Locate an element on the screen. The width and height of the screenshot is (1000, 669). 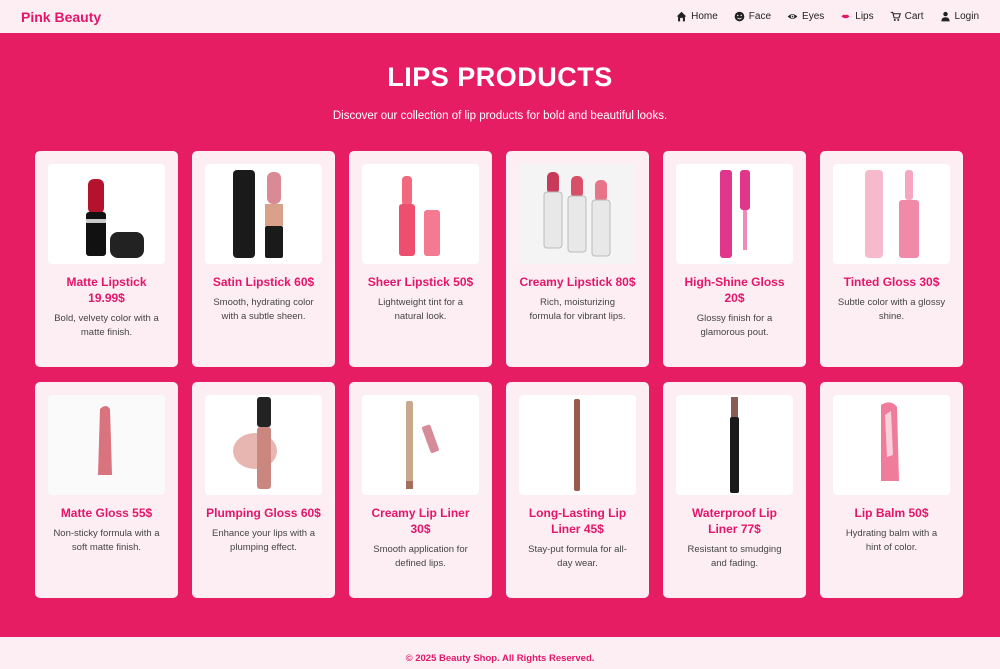
matte-lipstick-image is located at coordinates (106, 214).